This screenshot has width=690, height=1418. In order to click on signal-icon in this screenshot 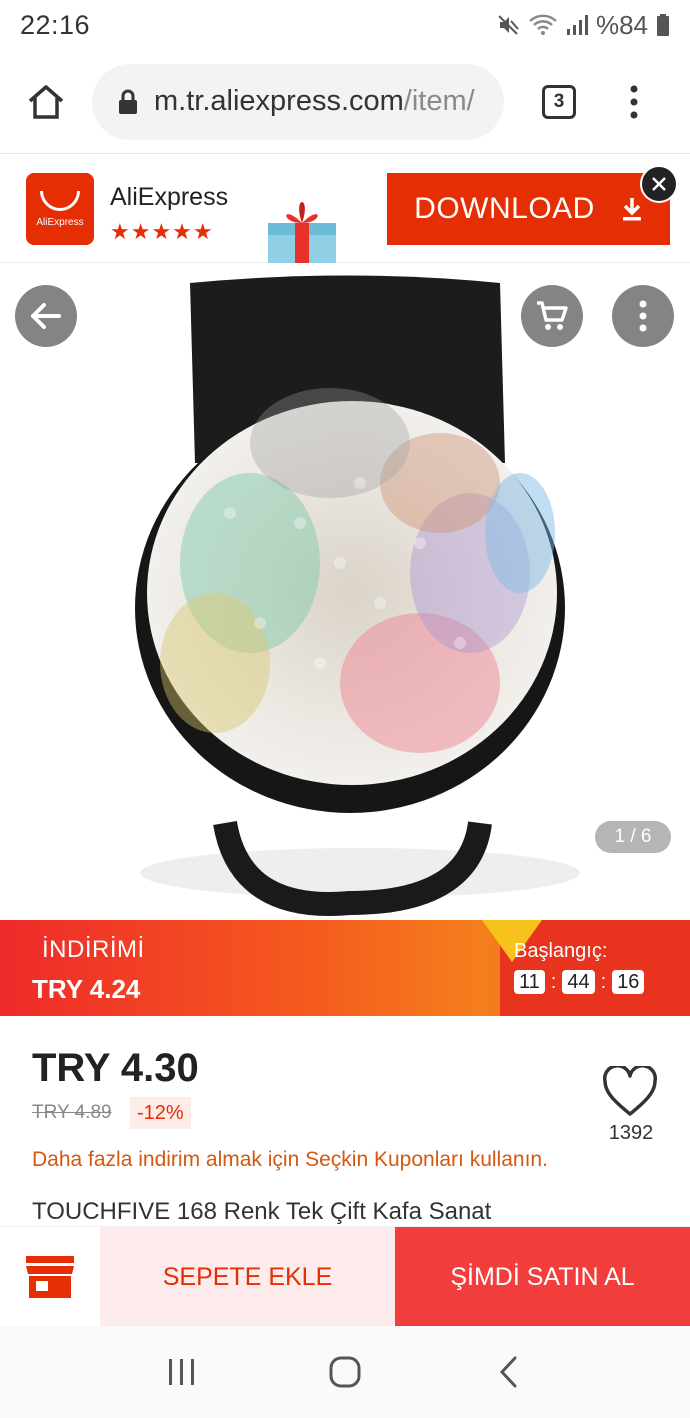, I will do `click(577, 25)`.